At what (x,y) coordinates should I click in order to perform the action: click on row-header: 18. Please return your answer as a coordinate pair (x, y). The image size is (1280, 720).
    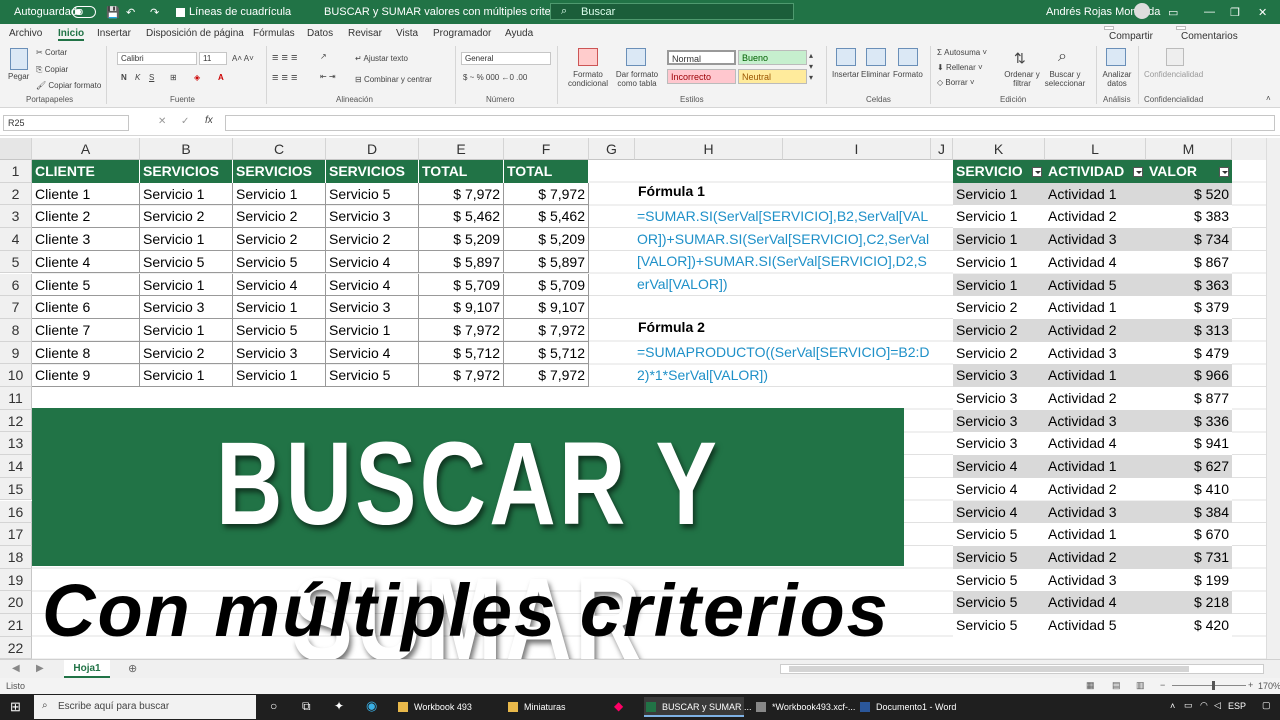
    Looking at the image, I should click on (16, 557).